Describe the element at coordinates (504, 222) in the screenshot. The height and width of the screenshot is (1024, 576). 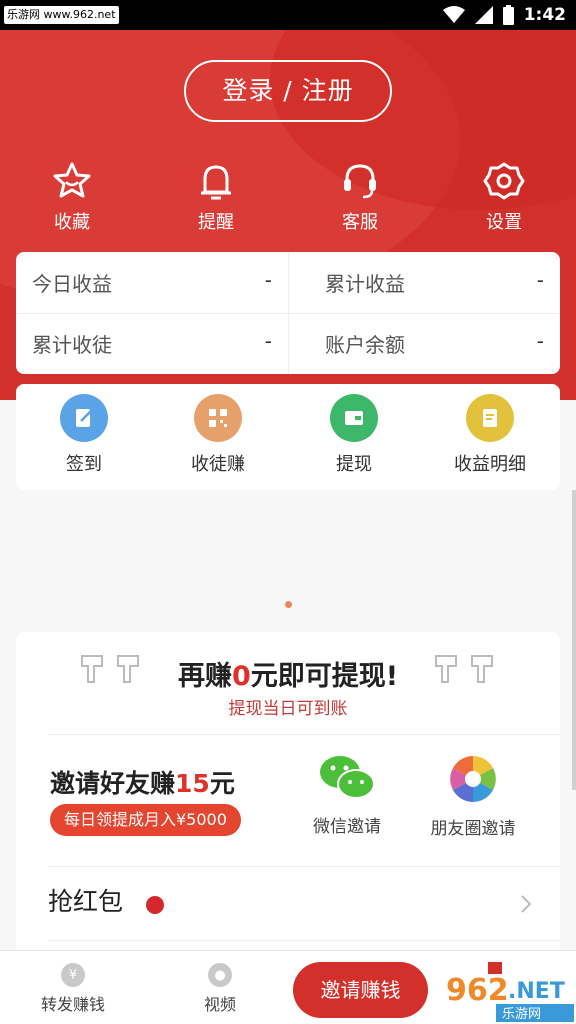
I see `settings-label: 设置` at that location.